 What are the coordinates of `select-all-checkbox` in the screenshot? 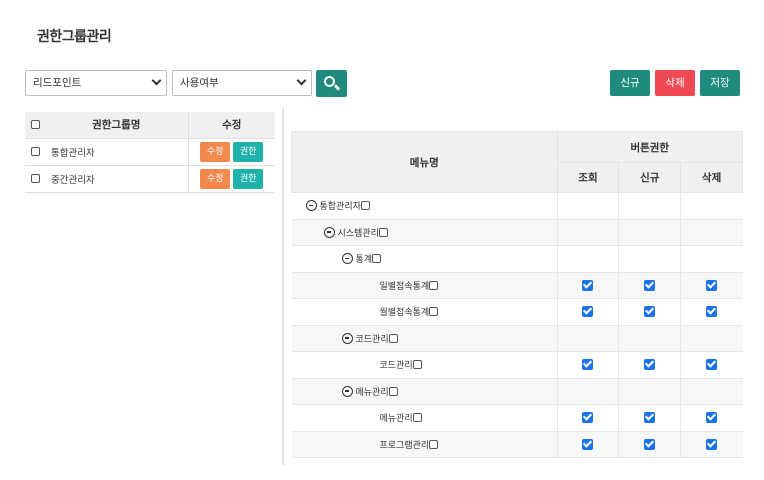 It's located at (35, 125).